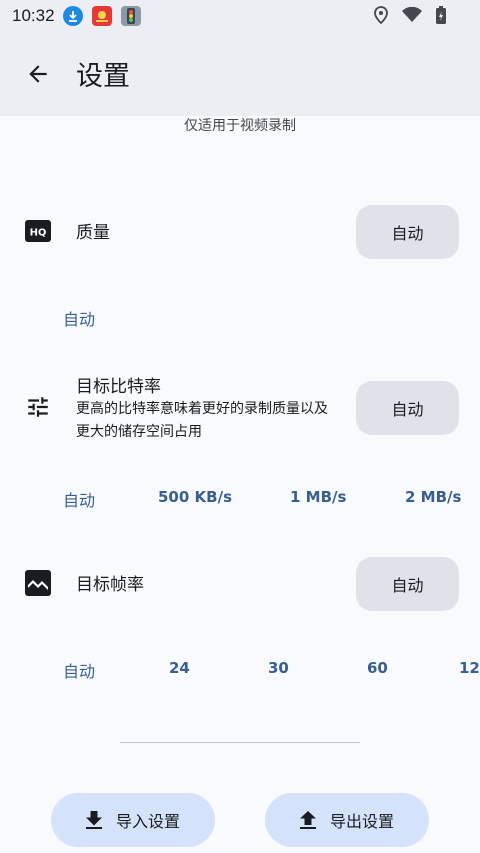 The image size is (480, 853). What do you see at coordinates (38, 233) in the screenshot?
I see `svg-text: HQ` at bounding box center [38, 233].